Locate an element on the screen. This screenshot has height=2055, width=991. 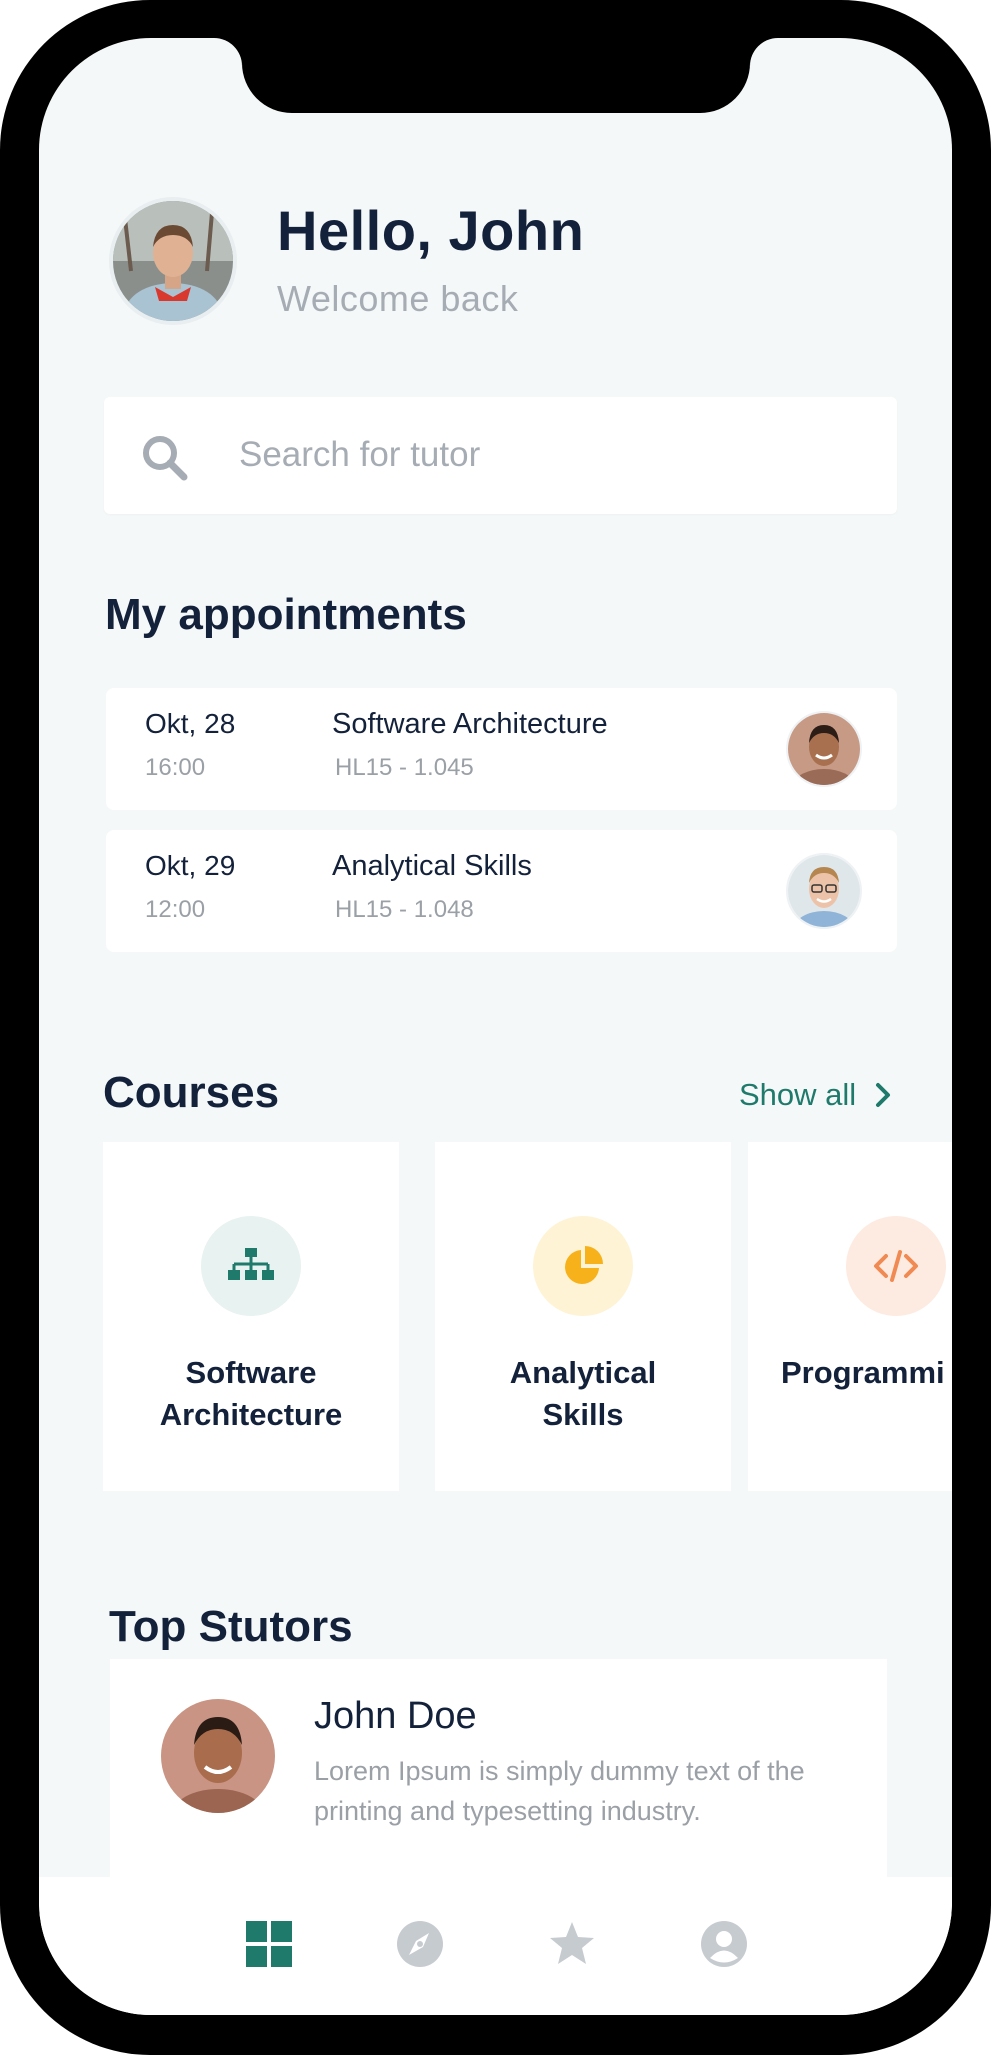
course-card-programming: Programmi is located at coordinates (850, 1316).